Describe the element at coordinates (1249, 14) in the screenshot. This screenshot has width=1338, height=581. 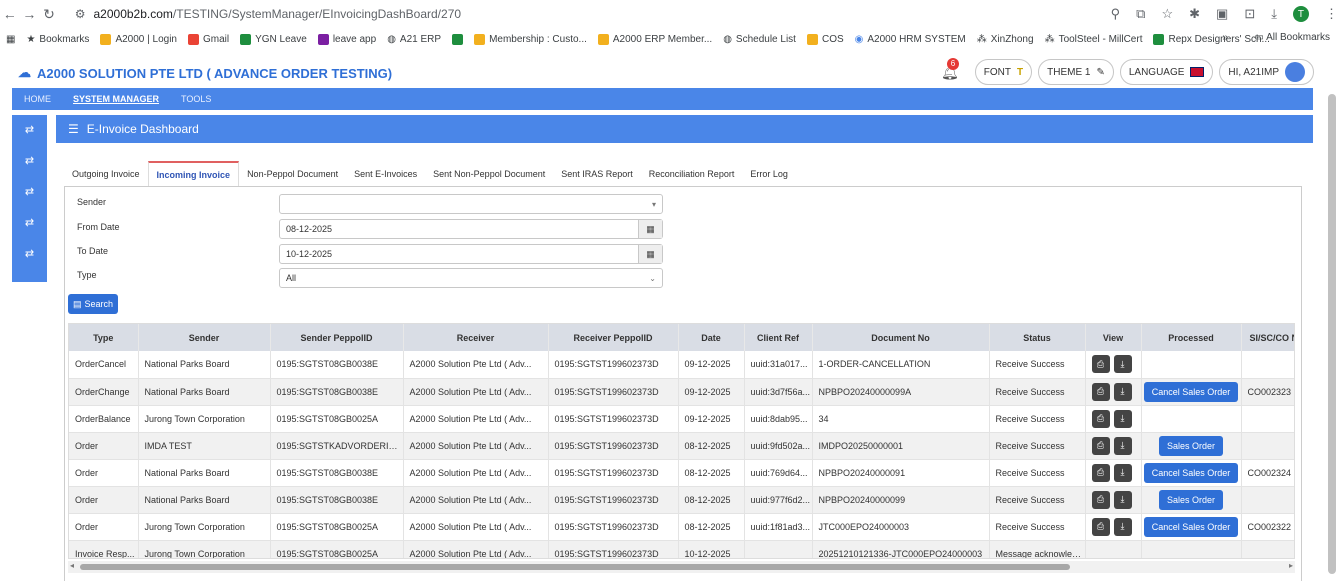
I see `puzzle-icon: ⊡` at that location.